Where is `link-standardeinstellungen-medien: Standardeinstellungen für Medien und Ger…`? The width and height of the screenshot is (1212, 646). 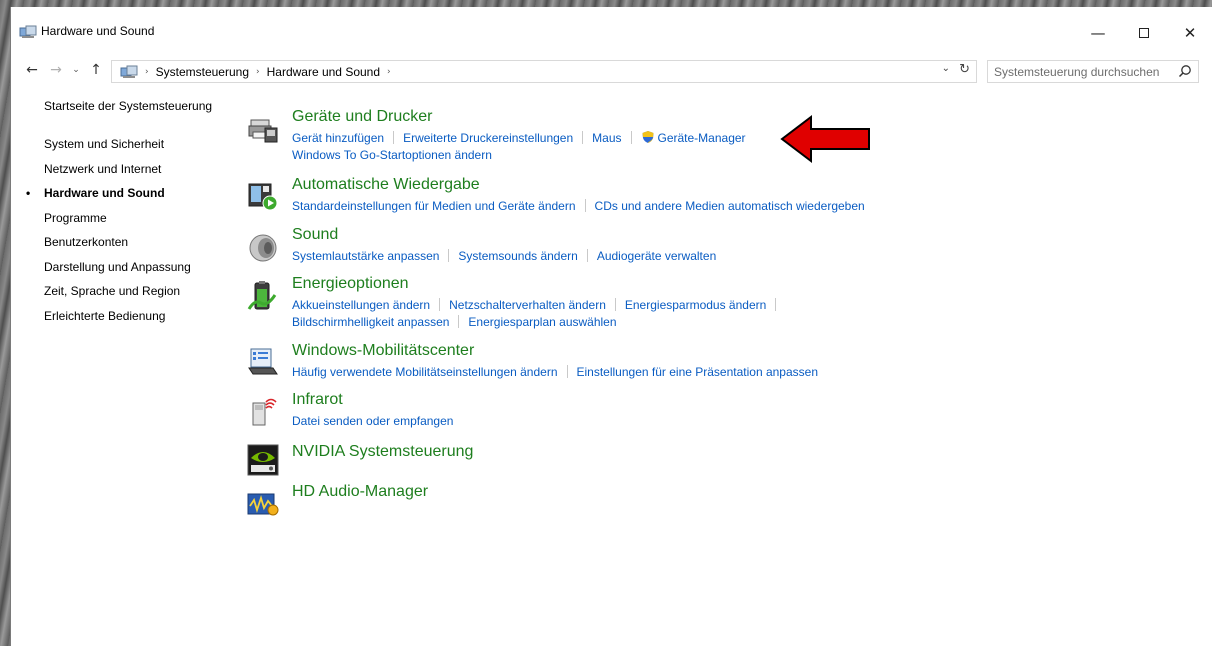
link-standardeinstellungen-medien: Standardeinstellungen für Medien und Ger… is located at coordinates (434, 206).